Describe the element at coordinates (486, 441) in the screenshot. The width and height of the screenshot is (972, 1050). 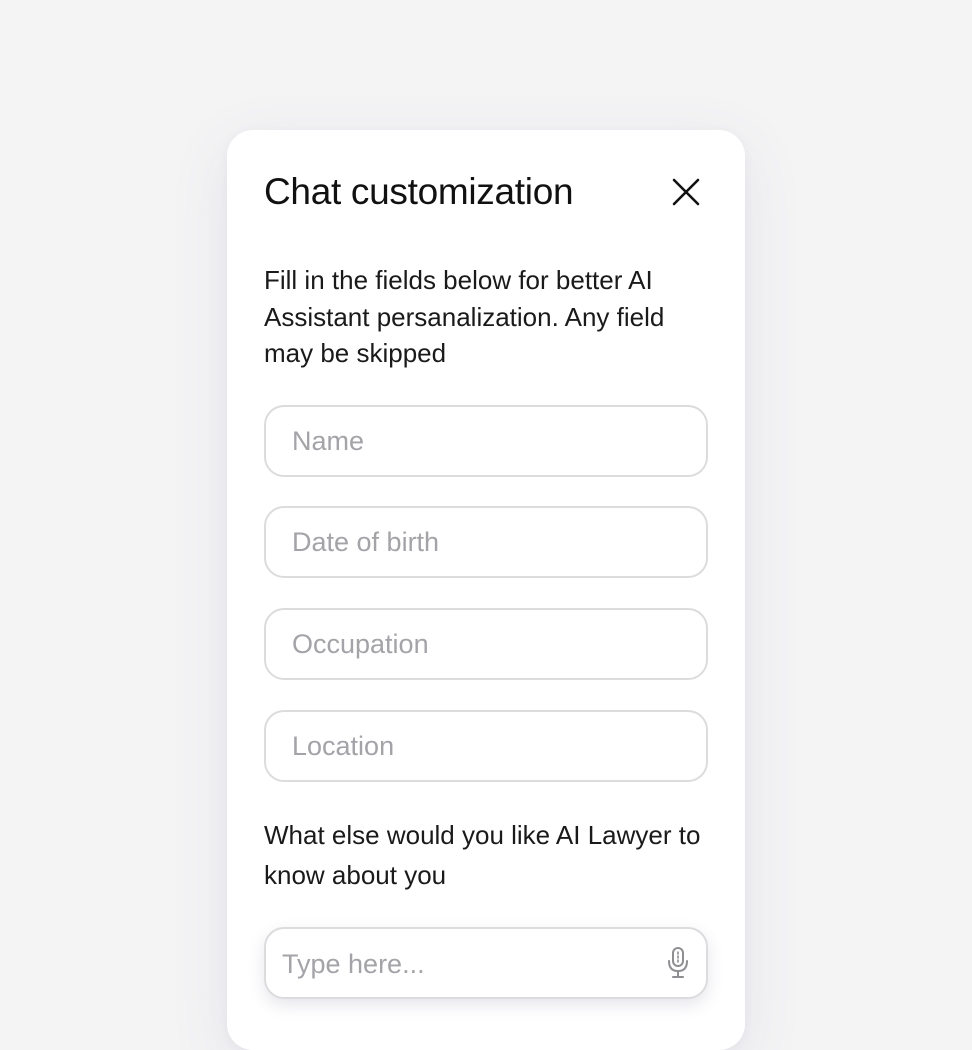
I see `name-input` at that location.